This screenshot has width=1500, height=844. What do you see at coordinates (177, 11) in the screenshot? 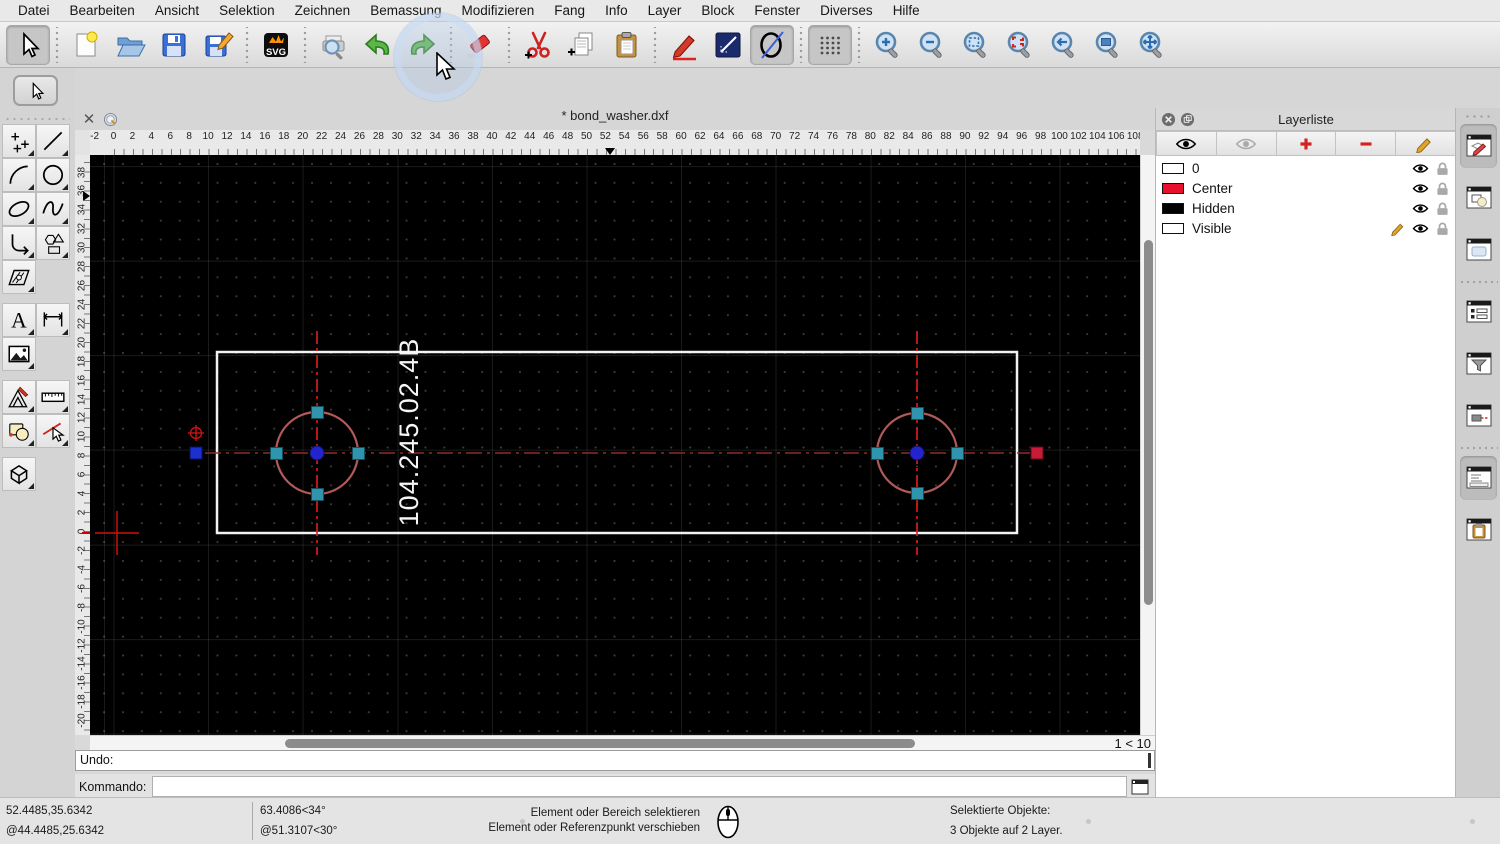
I see `menu-ansicht: Ansicht` at bounding box center [177, 11].